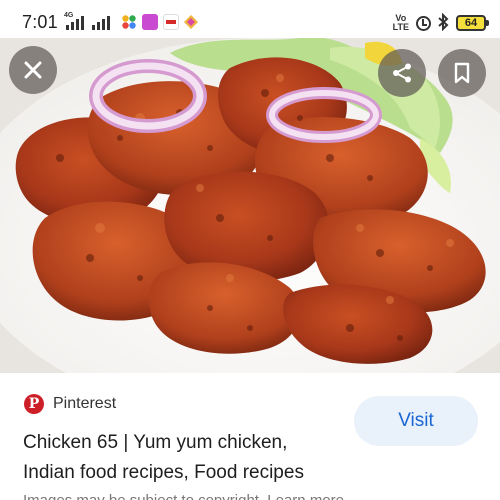 This screenshot has width=500, height=500. Describe the element at coordinates (416, 421) in the screenshot. I see `visit-button: Visit` at that location.